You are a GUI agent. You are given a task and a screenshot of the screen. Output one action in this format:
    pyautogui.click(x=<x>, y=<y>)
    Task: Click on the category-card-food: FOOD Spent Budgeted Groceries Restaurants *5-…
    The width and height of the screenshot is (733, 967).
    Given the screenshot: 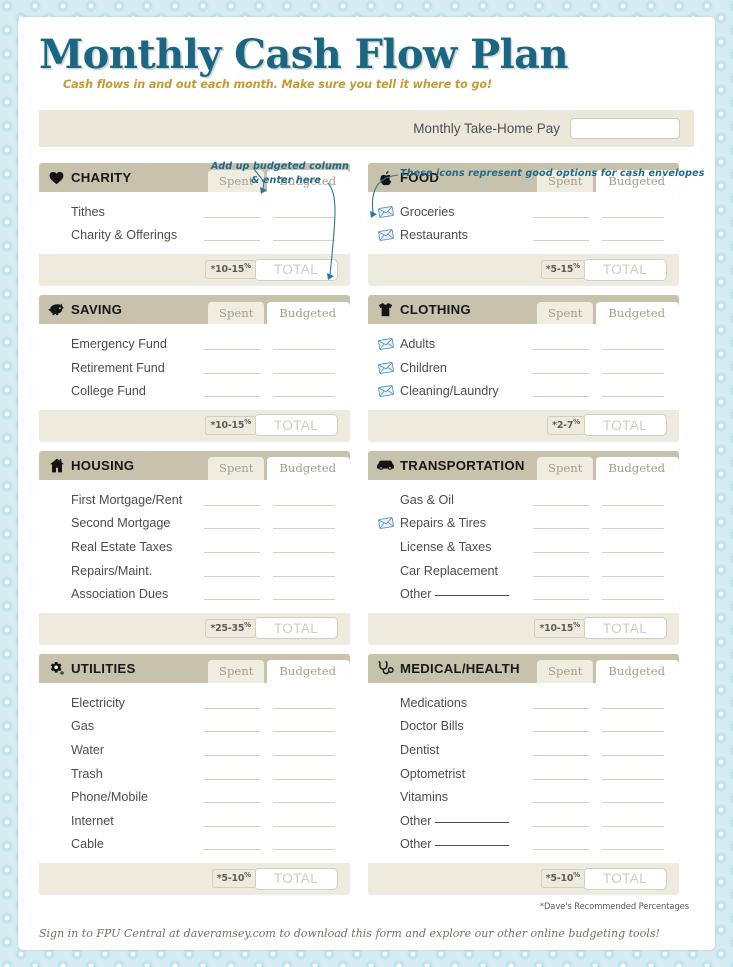 What is the action you would take?
    pyautogui.click(x=523, y=224)
    